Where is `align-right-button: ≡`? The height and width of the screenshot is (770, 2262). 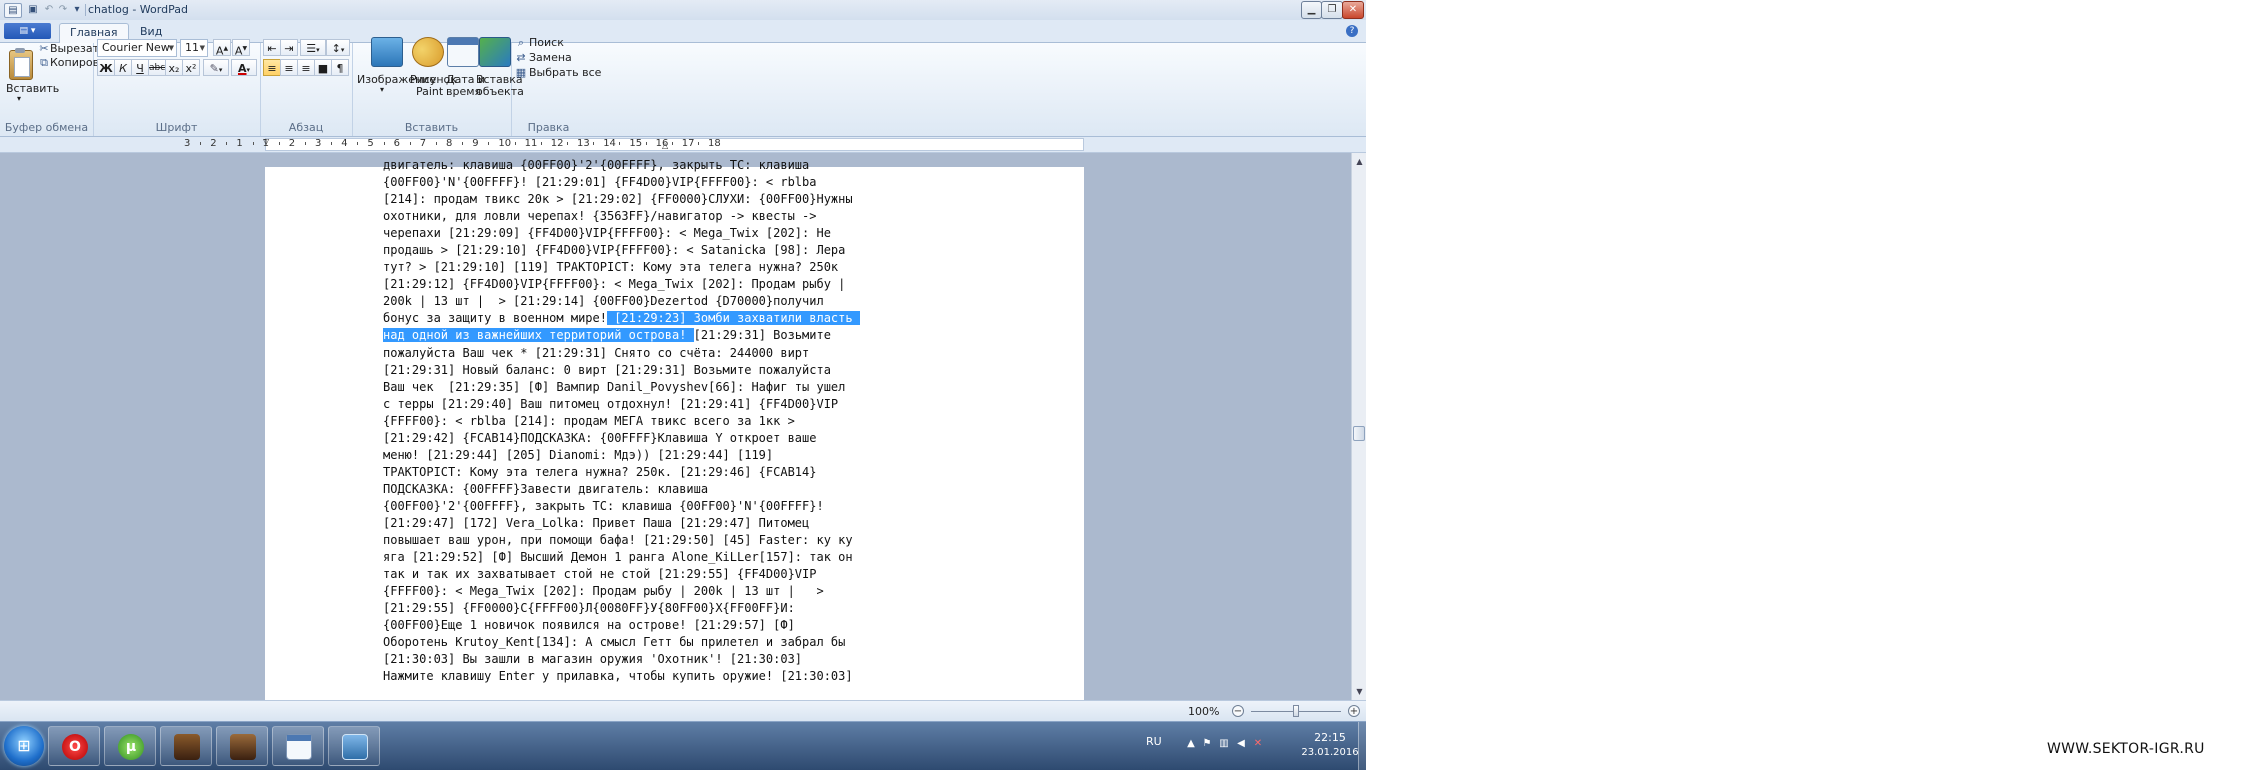
align-right-button: ≡ is located at coordinates (306, 67).